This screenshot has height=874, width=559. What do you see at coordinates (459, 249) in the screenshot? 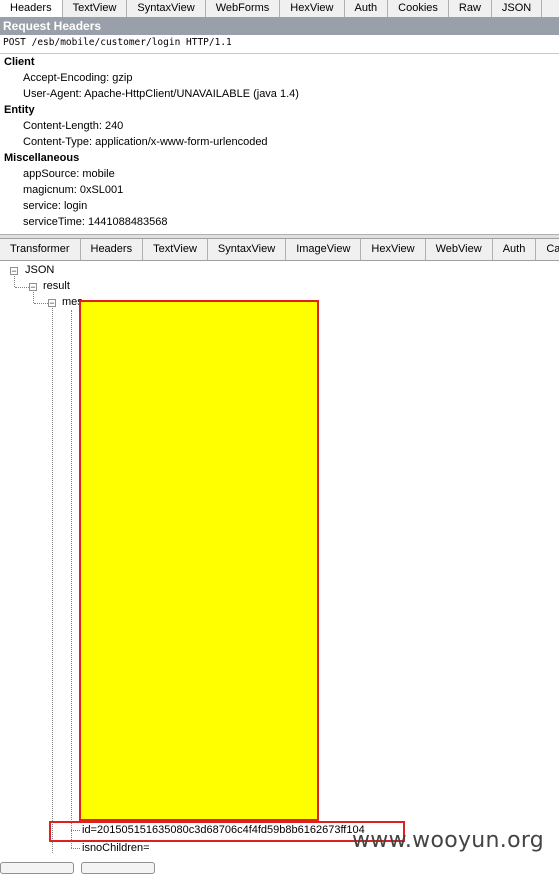
I see `tab-webview: WebView` at bounding box center [459, 249].